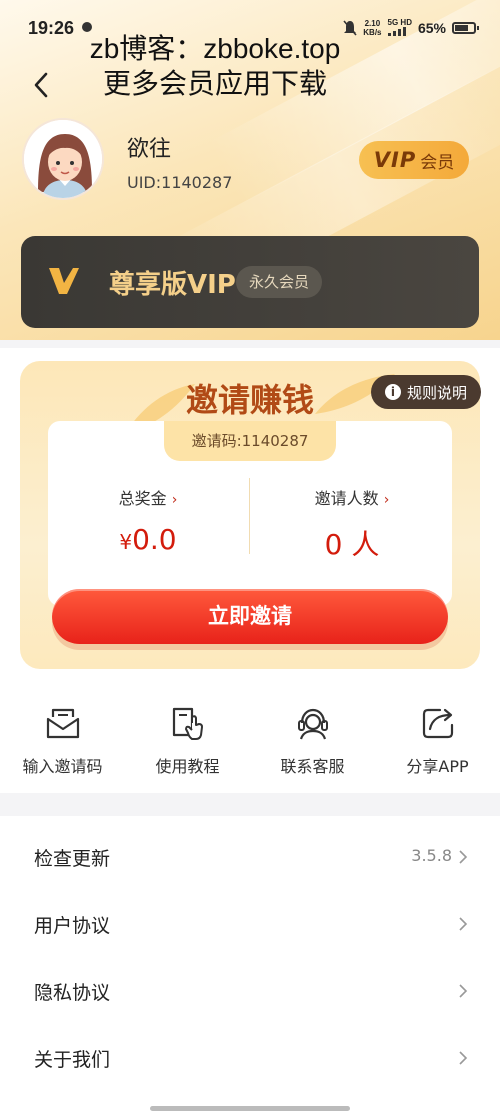 Image resolution: width=500 pixels, height=1115 pixels. What do you see at coordinates (352, 524) in the screenshot?
I see `invite-count-stat: 邀请人数 › 0 人` at bounding box center [352, 524].